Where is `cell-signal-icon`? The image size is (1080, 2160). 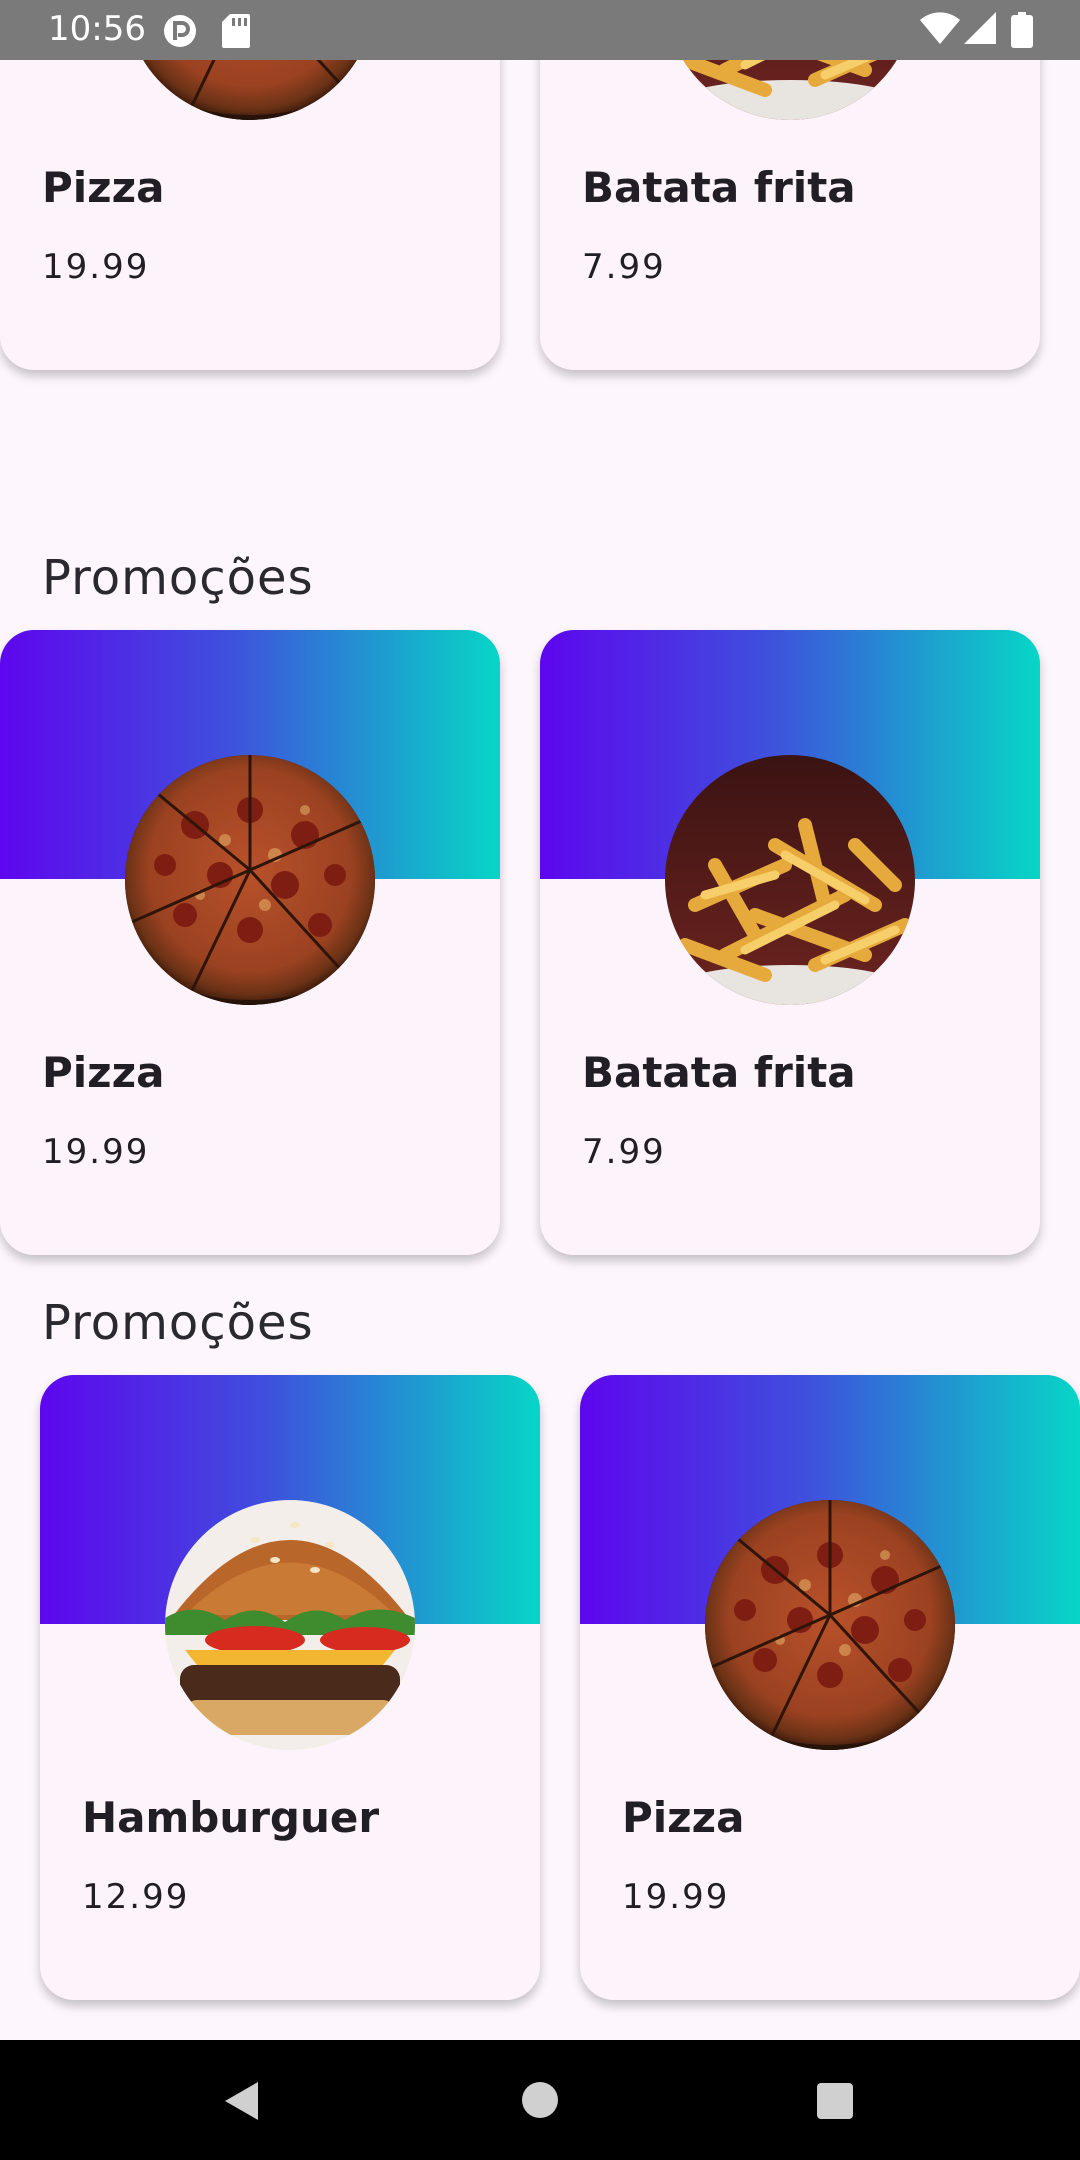 cell-signal-icon is located at coordinates (980, 28).